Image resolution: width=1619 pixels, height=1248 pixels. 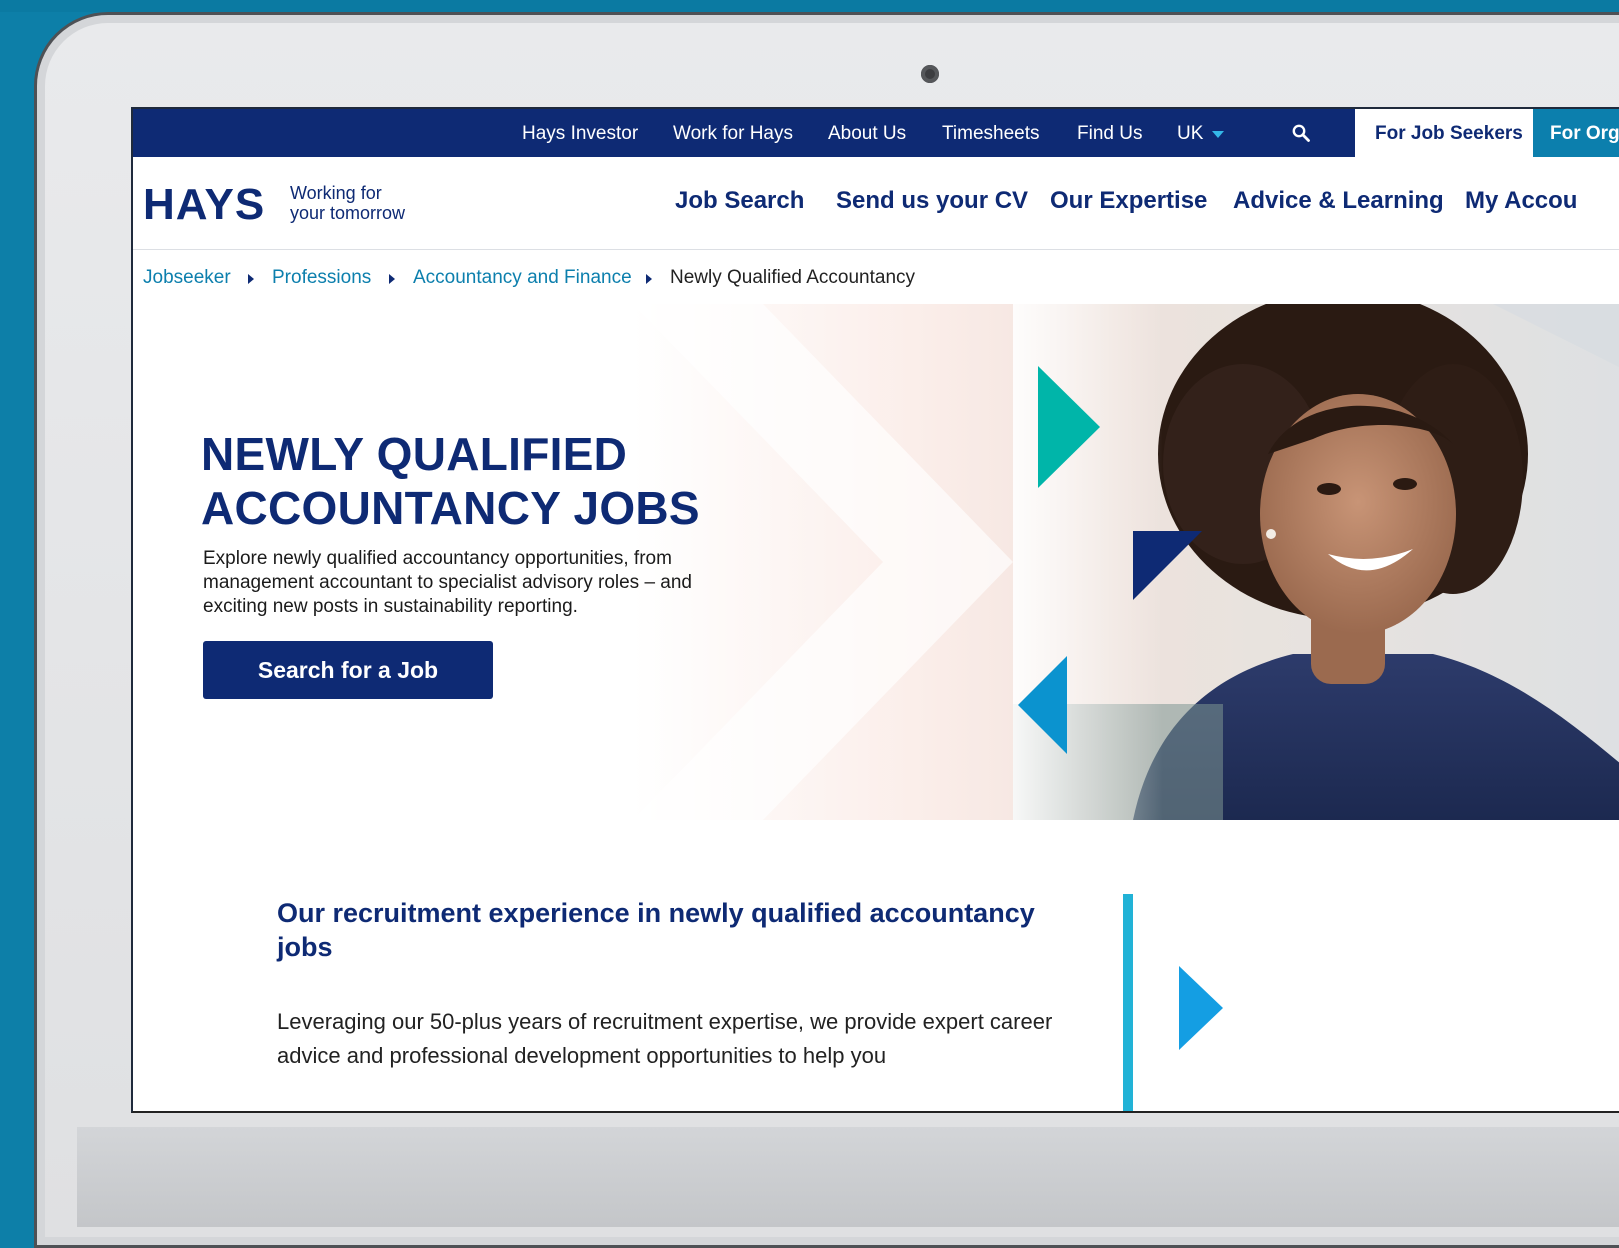 What do you see at coordinates (1128, 1002) in the screenshot?
I see `section-divider` at bounding box center [1128, 1002].